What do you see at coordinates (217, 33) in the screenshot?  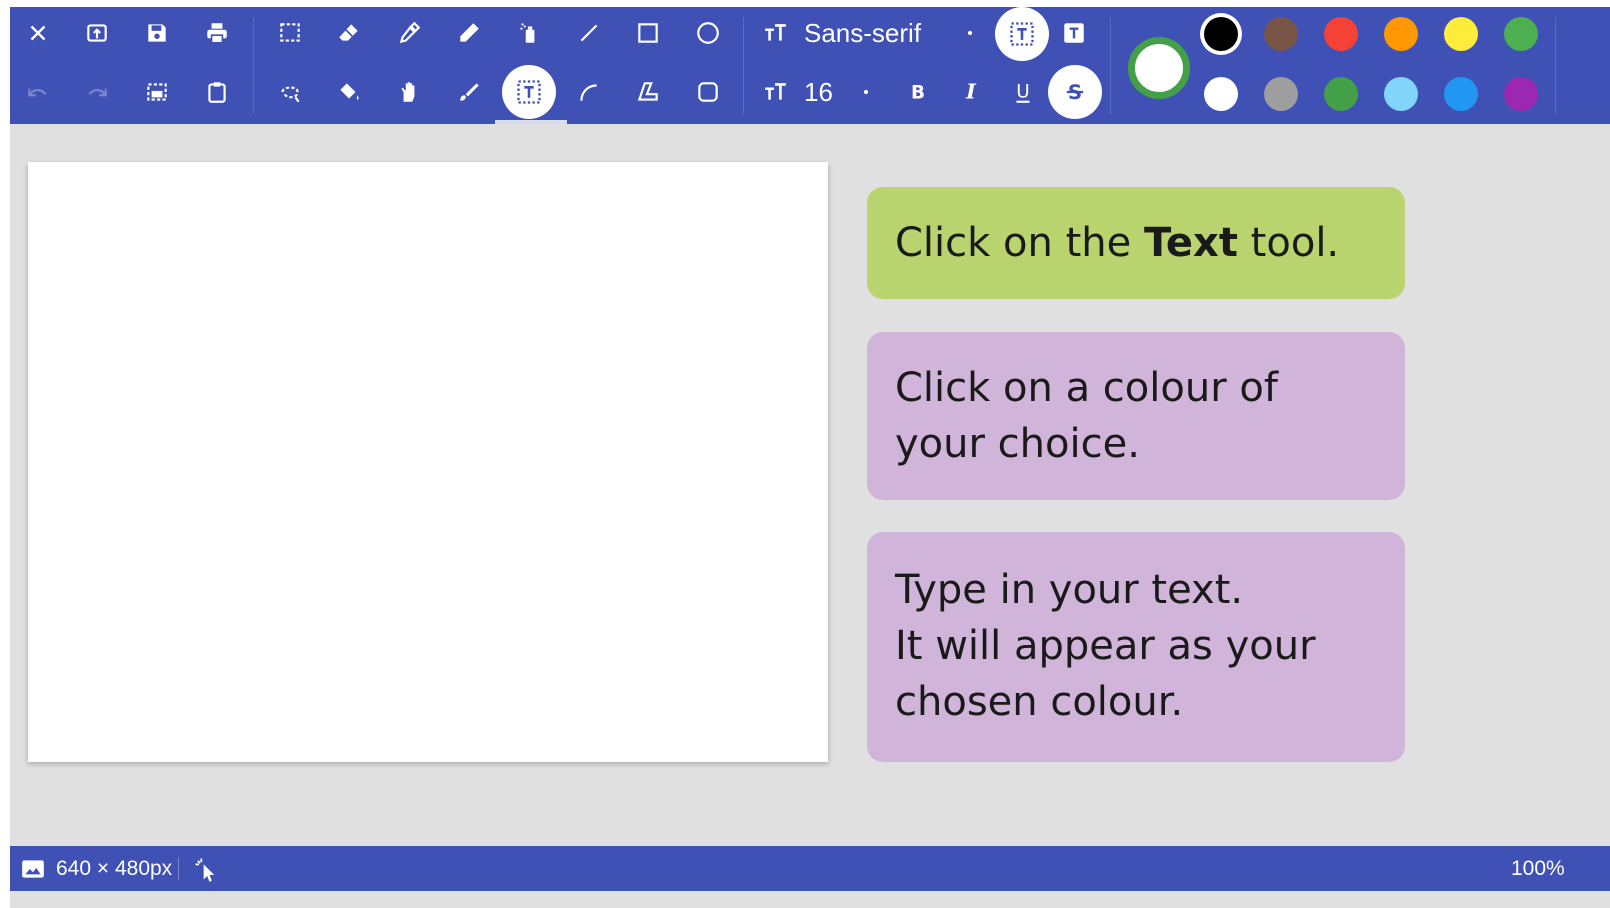 I see `print-icon` at bounding box center [217, 33].